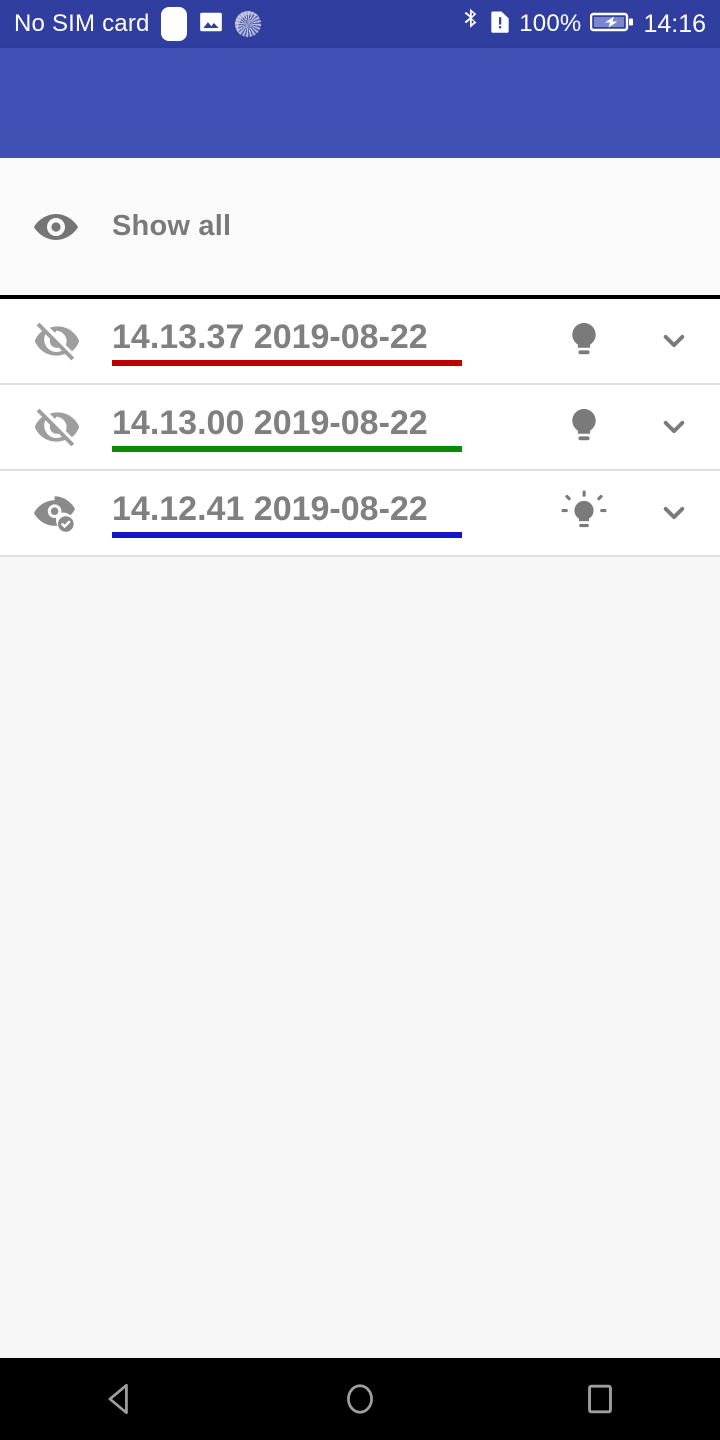 This screenshot has width=720, height=1440. I want to click on carrier-label: No SIM card, so click(82, 23).